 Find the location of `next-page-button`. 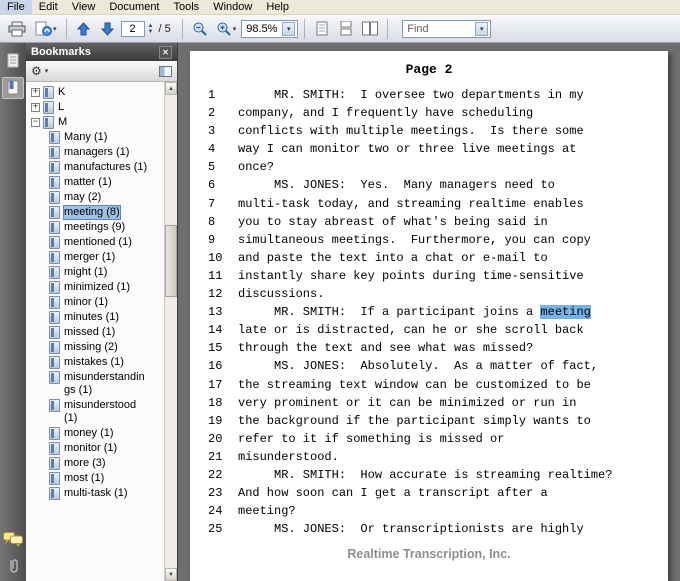

next-page-button is located at coordinates (108, 29).